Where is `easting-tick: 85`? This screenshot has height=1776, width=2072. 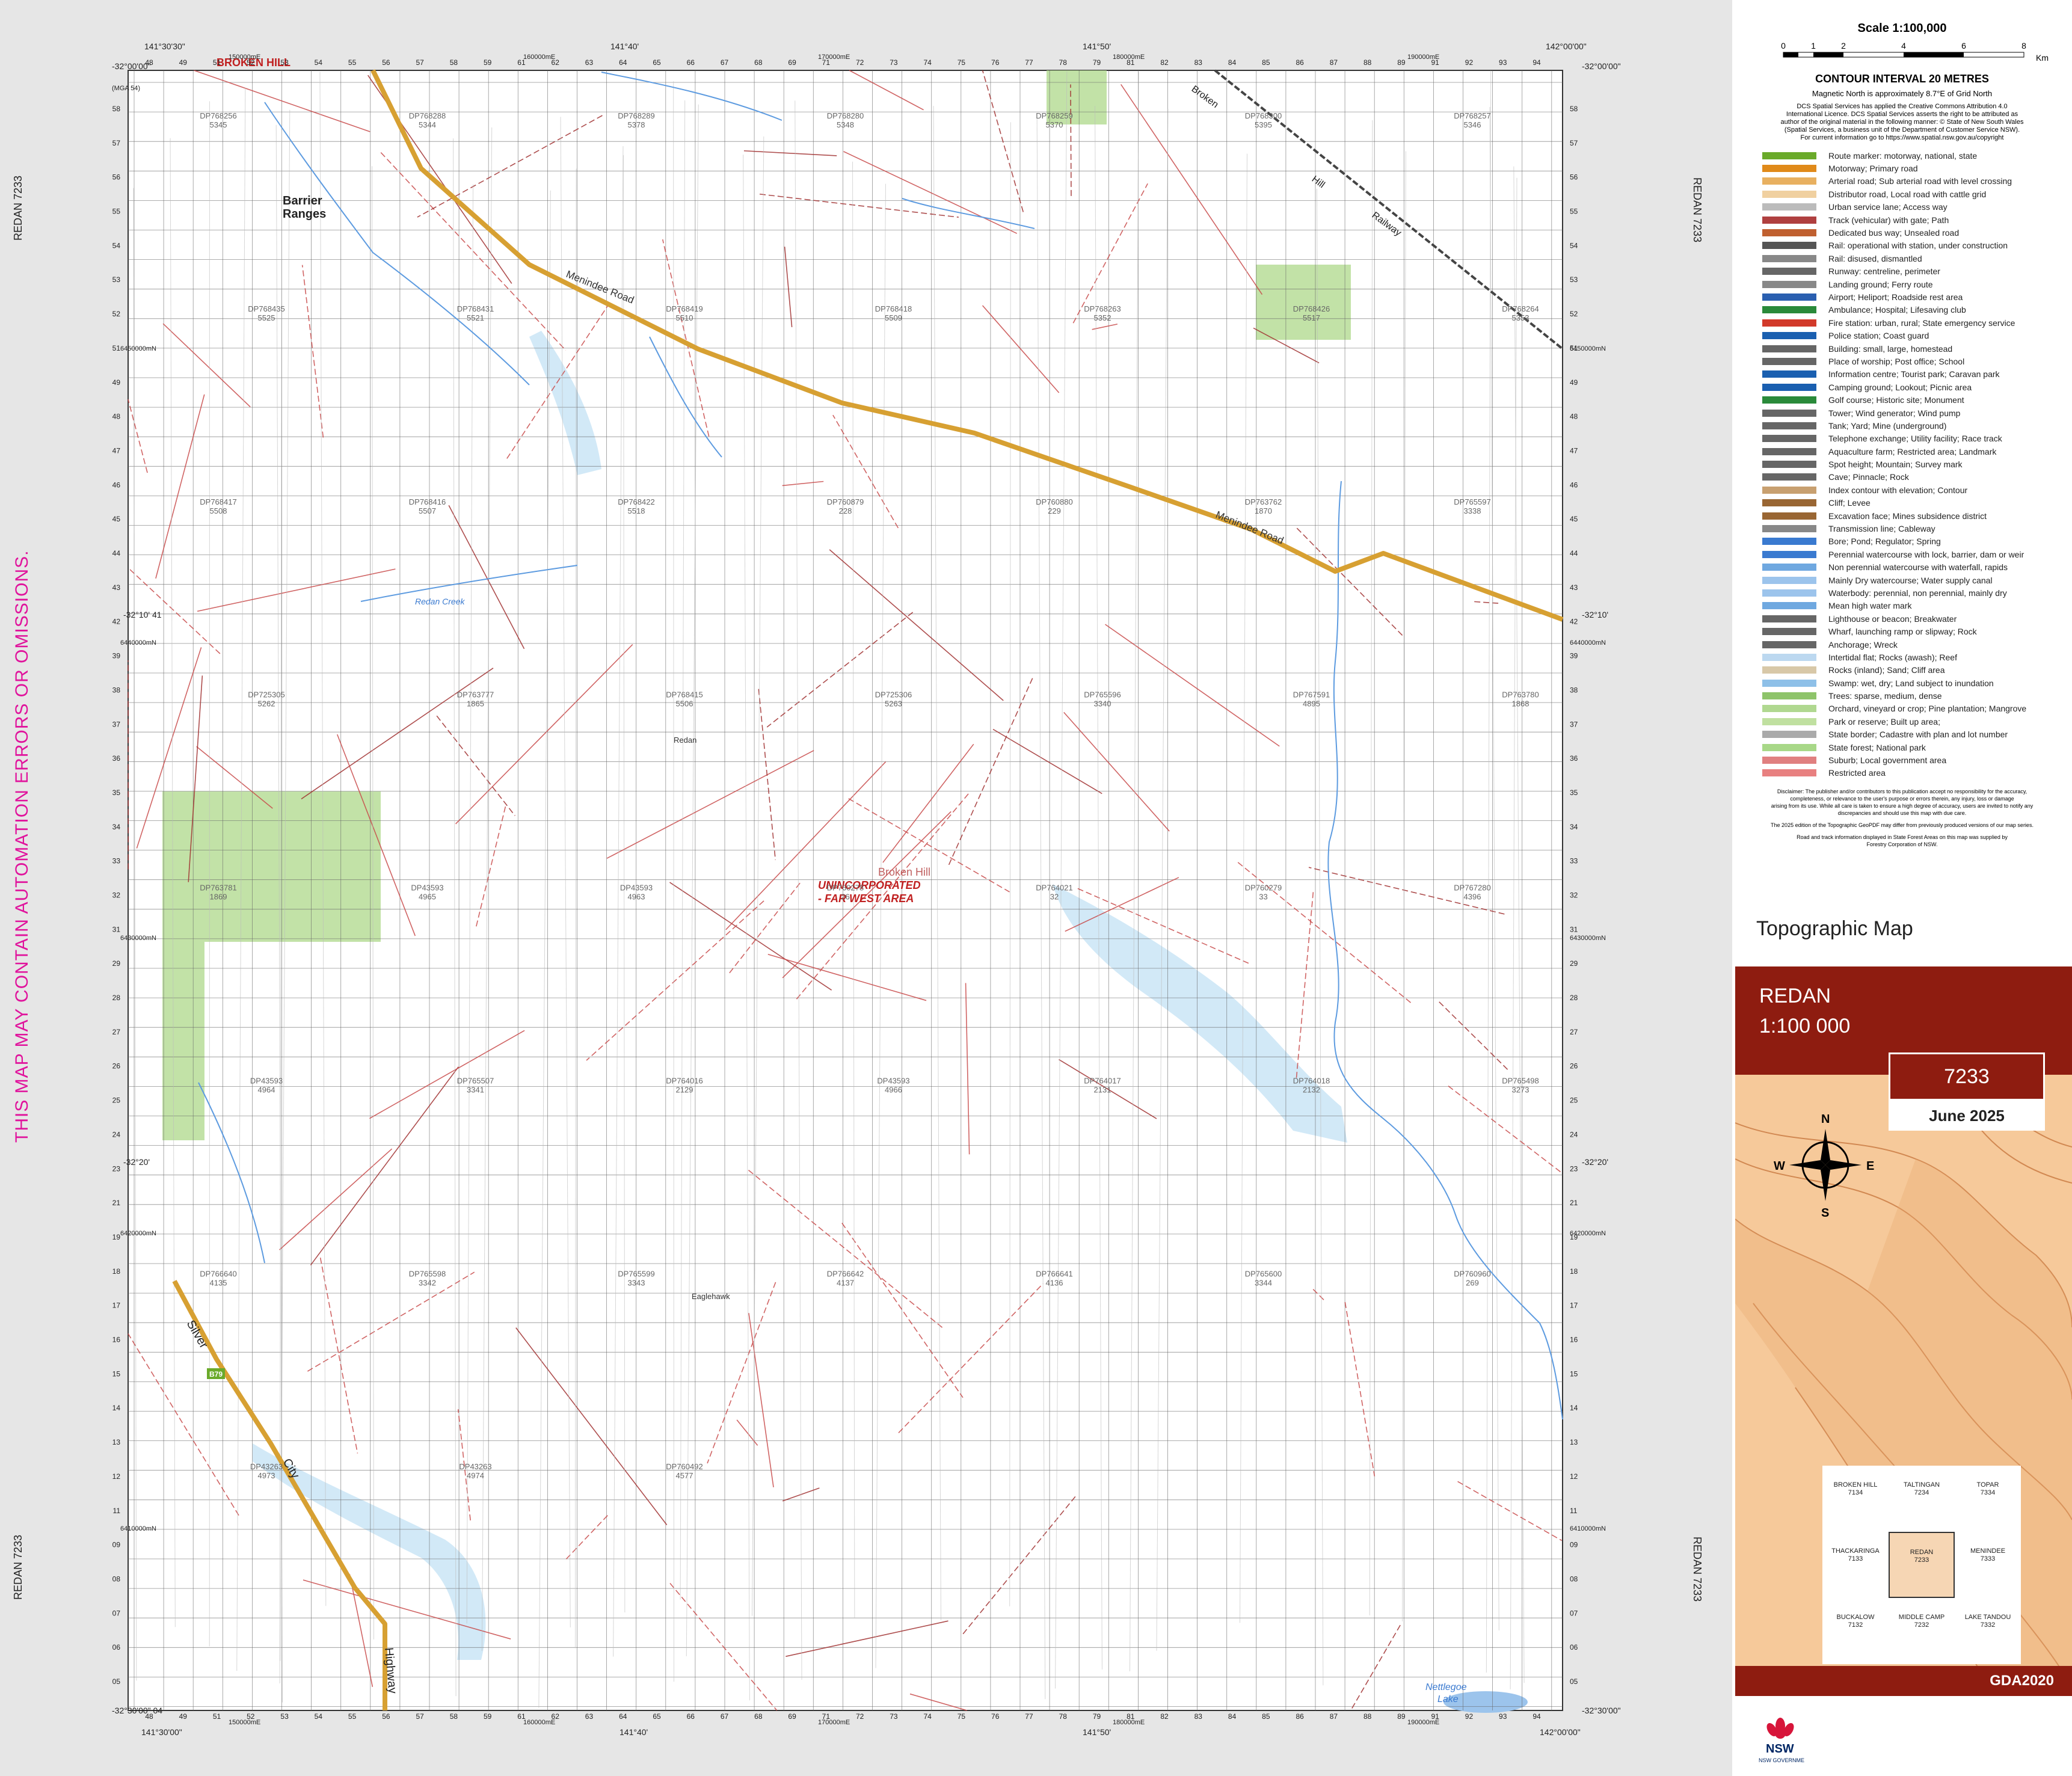 easting-tick: 85 is located at coordinates (1266, 1716).